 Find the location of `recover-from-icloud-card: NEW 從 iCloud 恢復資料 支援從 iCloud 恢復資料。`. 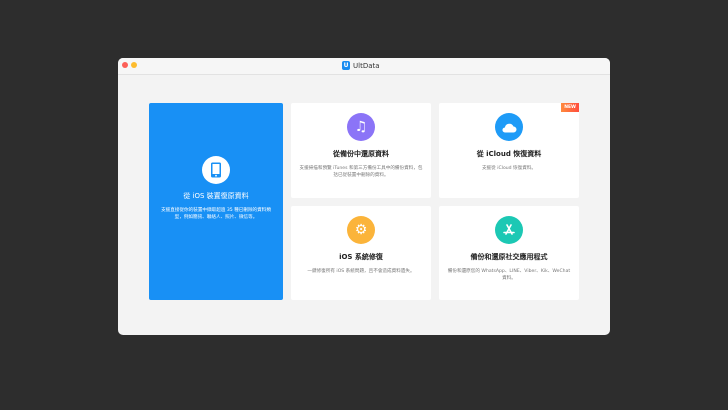

recover-from-icloud-card: NEW 從 iCloud 恢復資料 支援從 iCloud 恢復資料。 is located at coordinates (509, 150).